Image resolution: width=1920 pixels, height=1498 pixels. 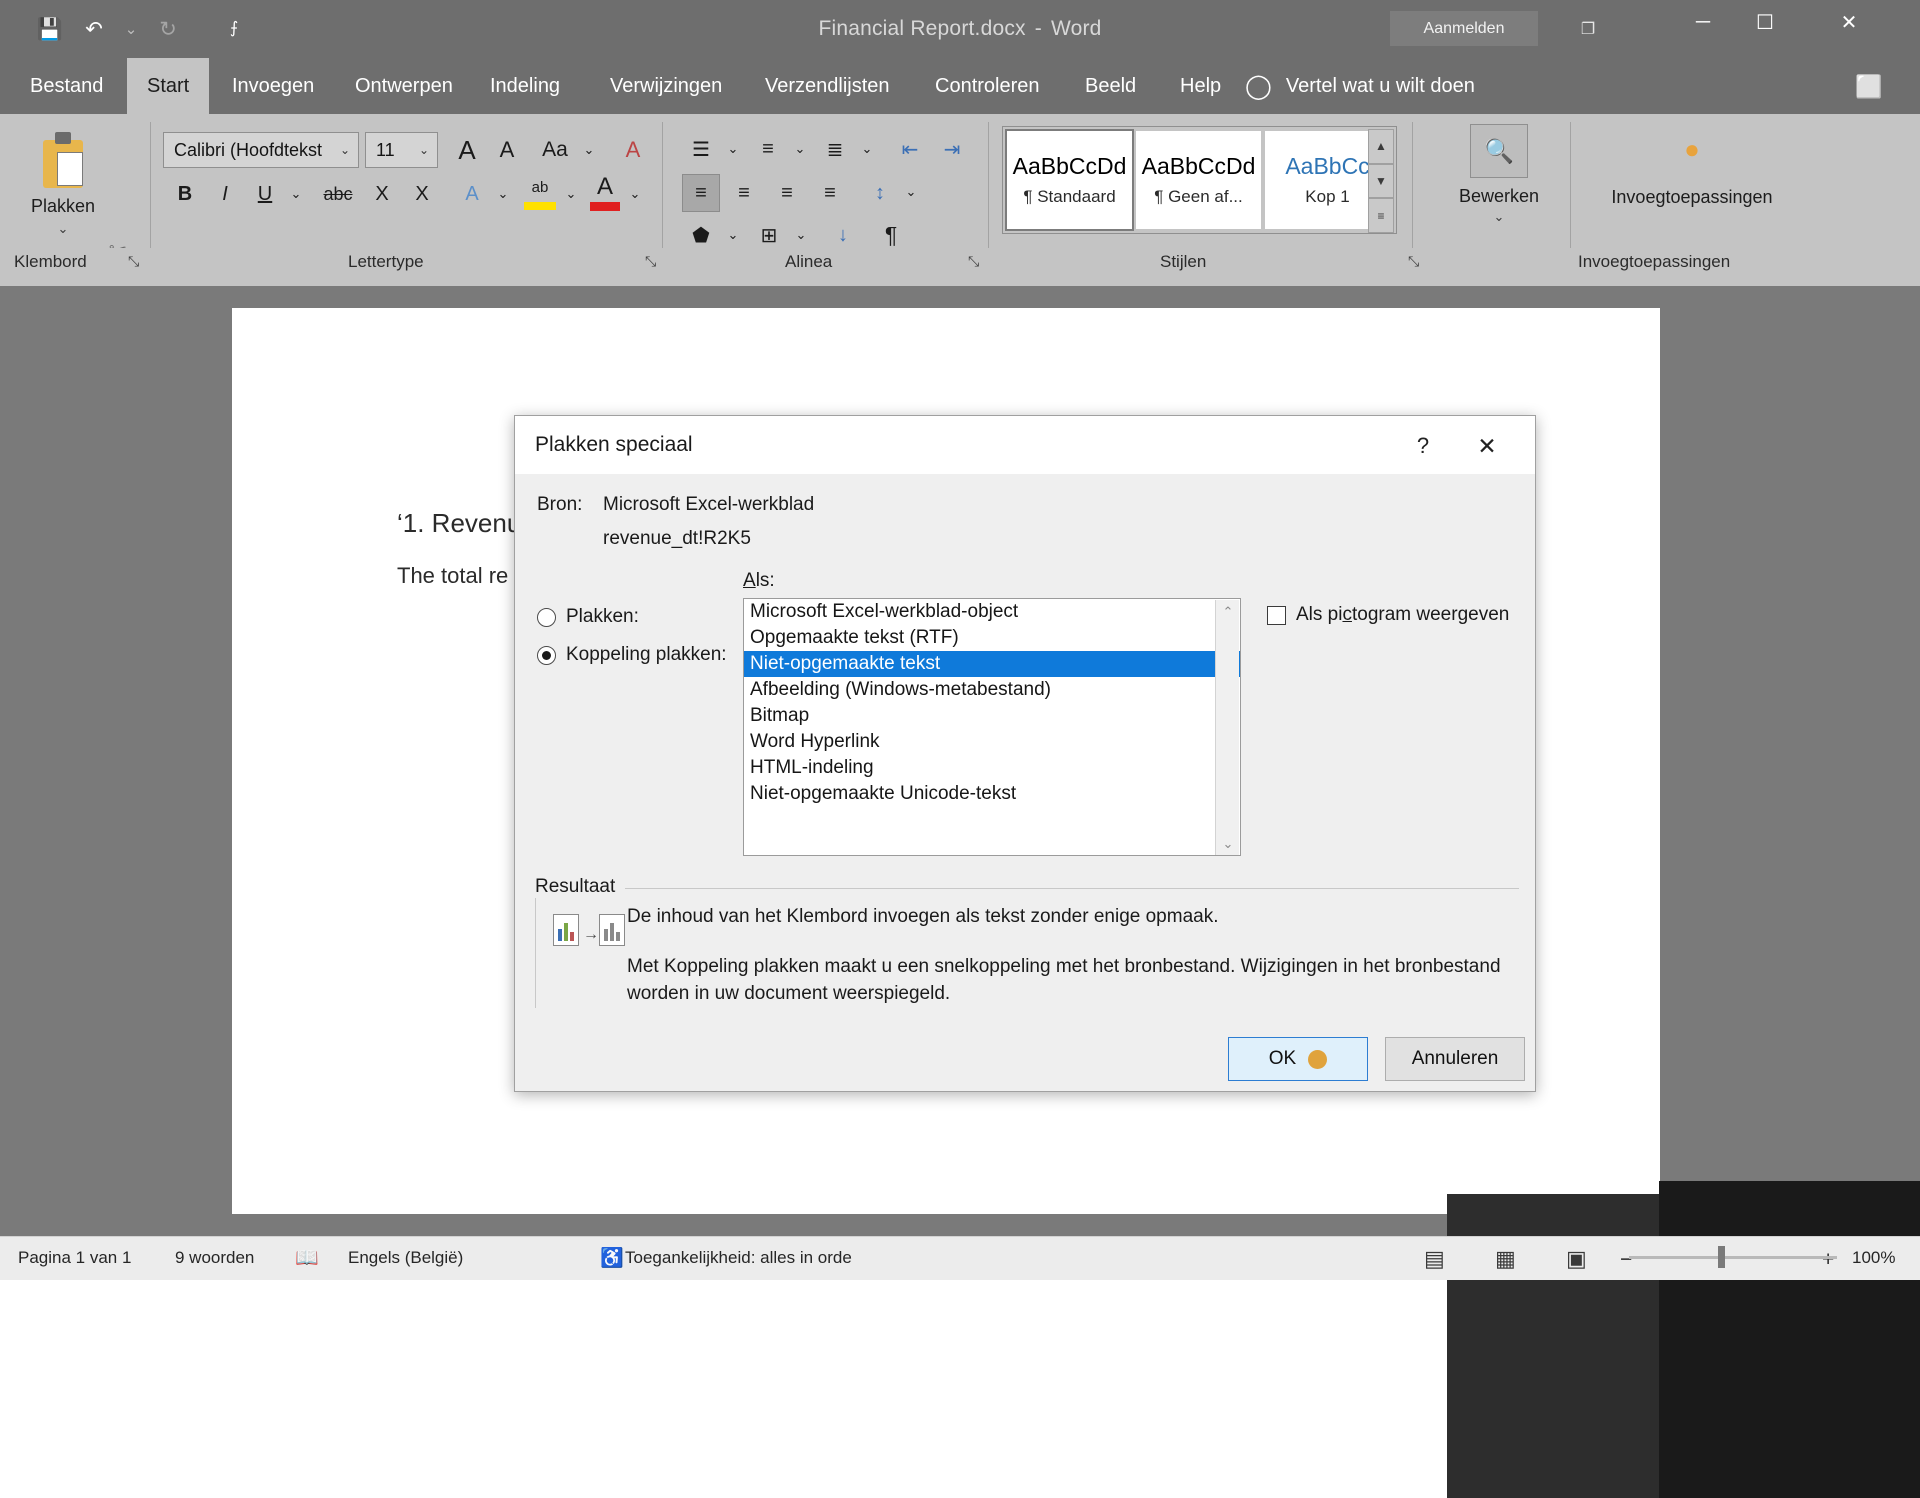 What do you see at coordinates (1227, 727) in the screenshot?
I see `listbox-scrollbar: ⌃ ⌄` at bounding box center [1227, 727].